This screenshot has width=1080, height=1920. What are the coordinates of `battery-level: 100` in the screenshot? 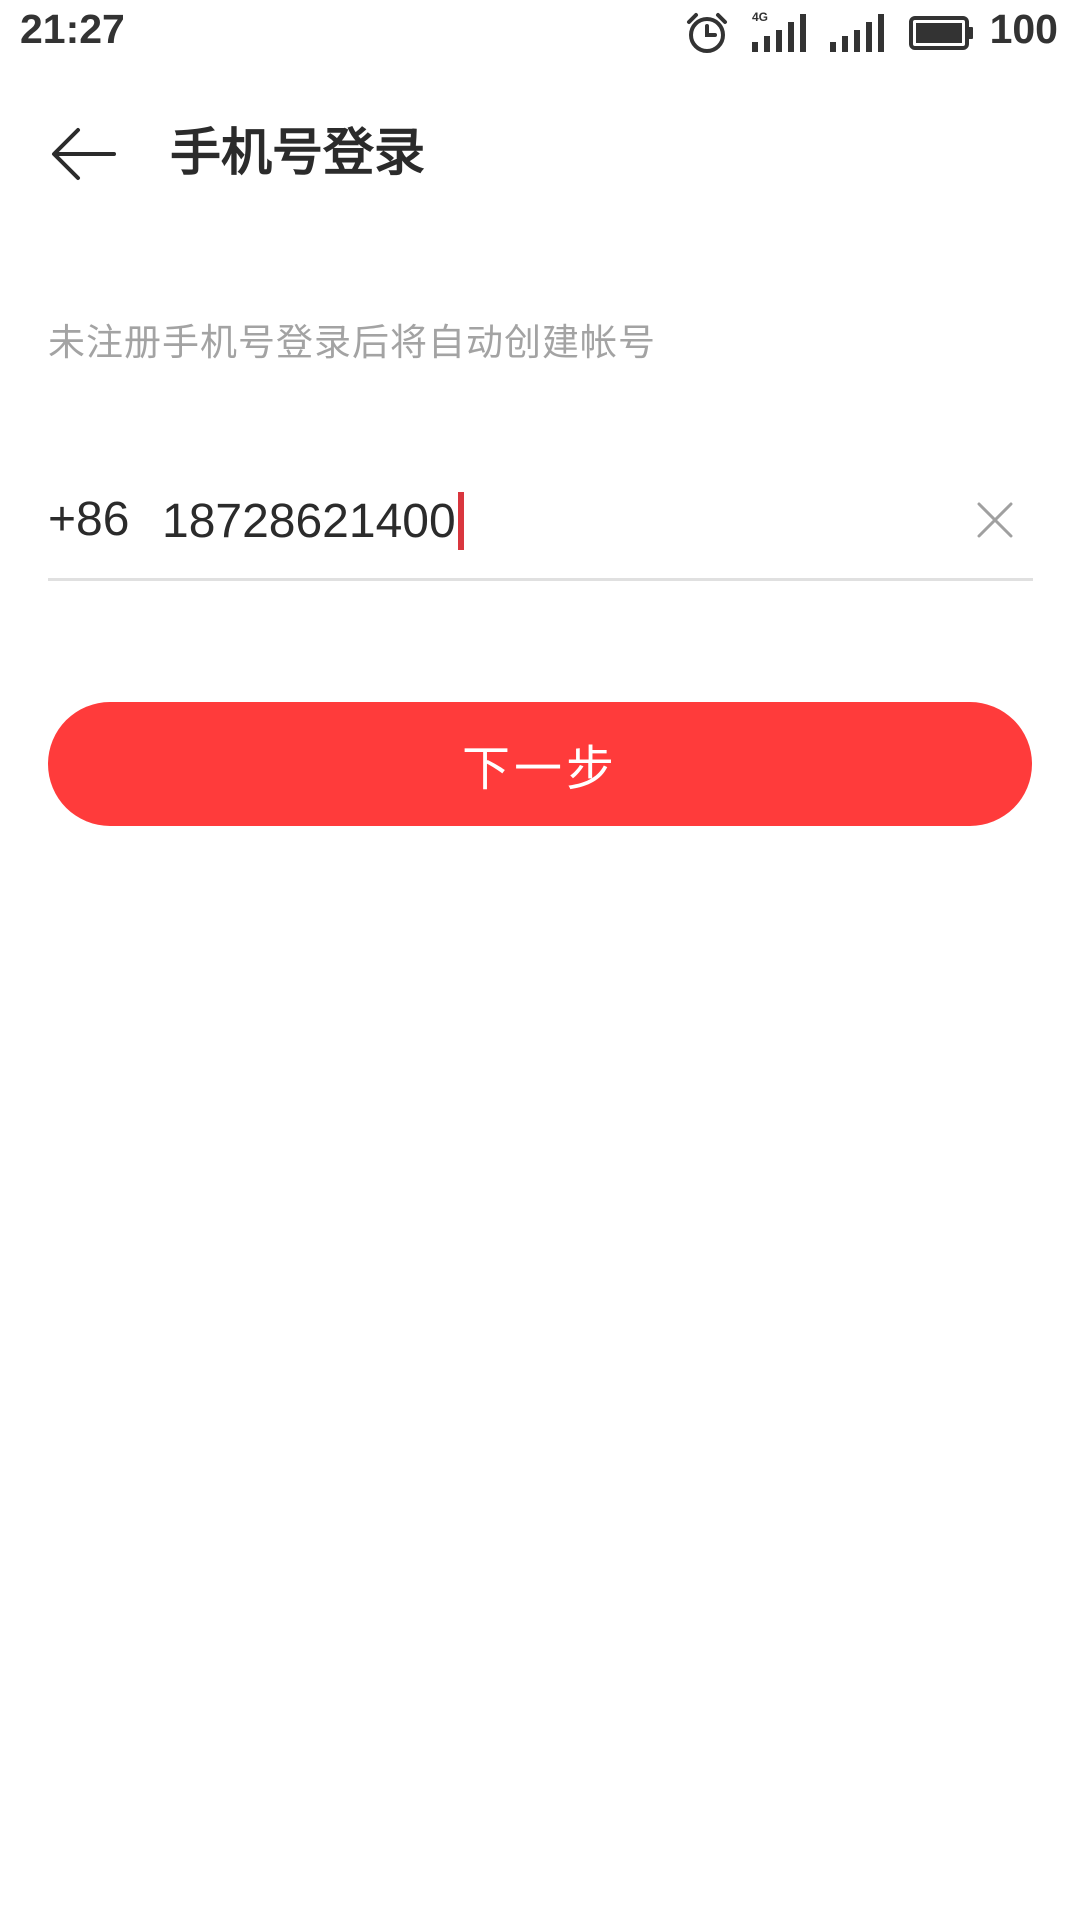 It's located at (1023, 29).